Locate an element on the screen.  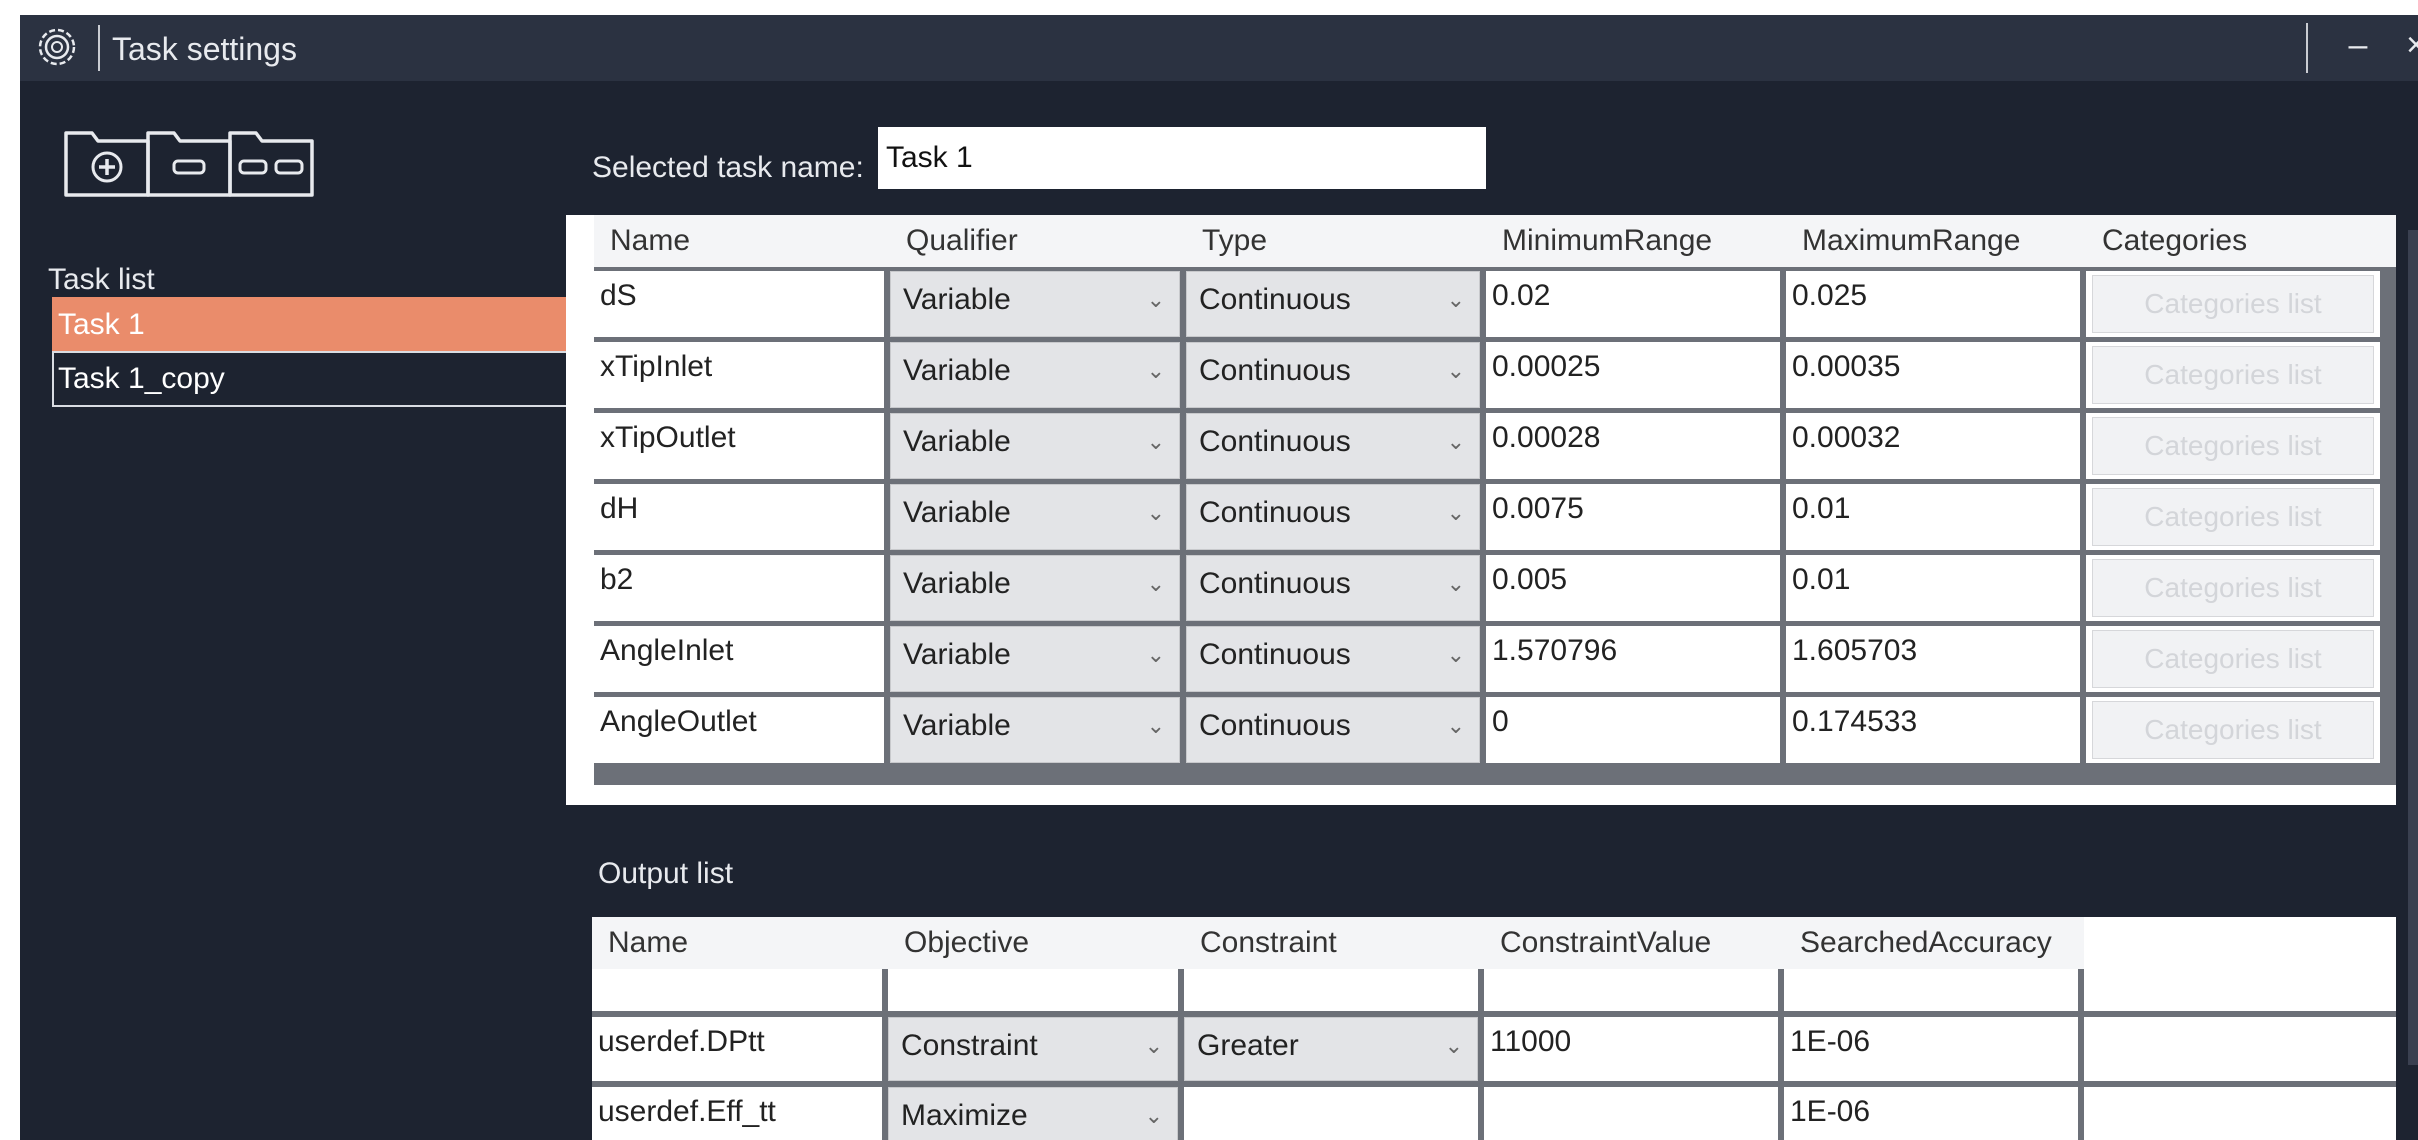
folder-plus-icon is located at coordinates (107, 164).